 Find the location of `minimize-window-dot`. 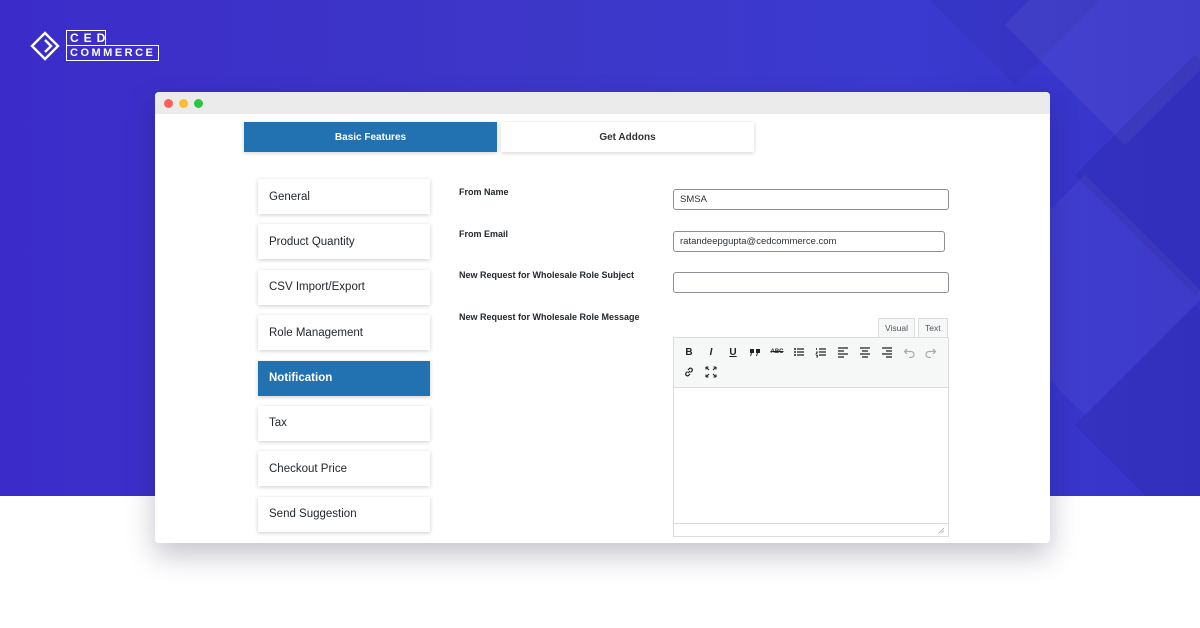

minimize-window-dot is located at coordinates (183, 103).